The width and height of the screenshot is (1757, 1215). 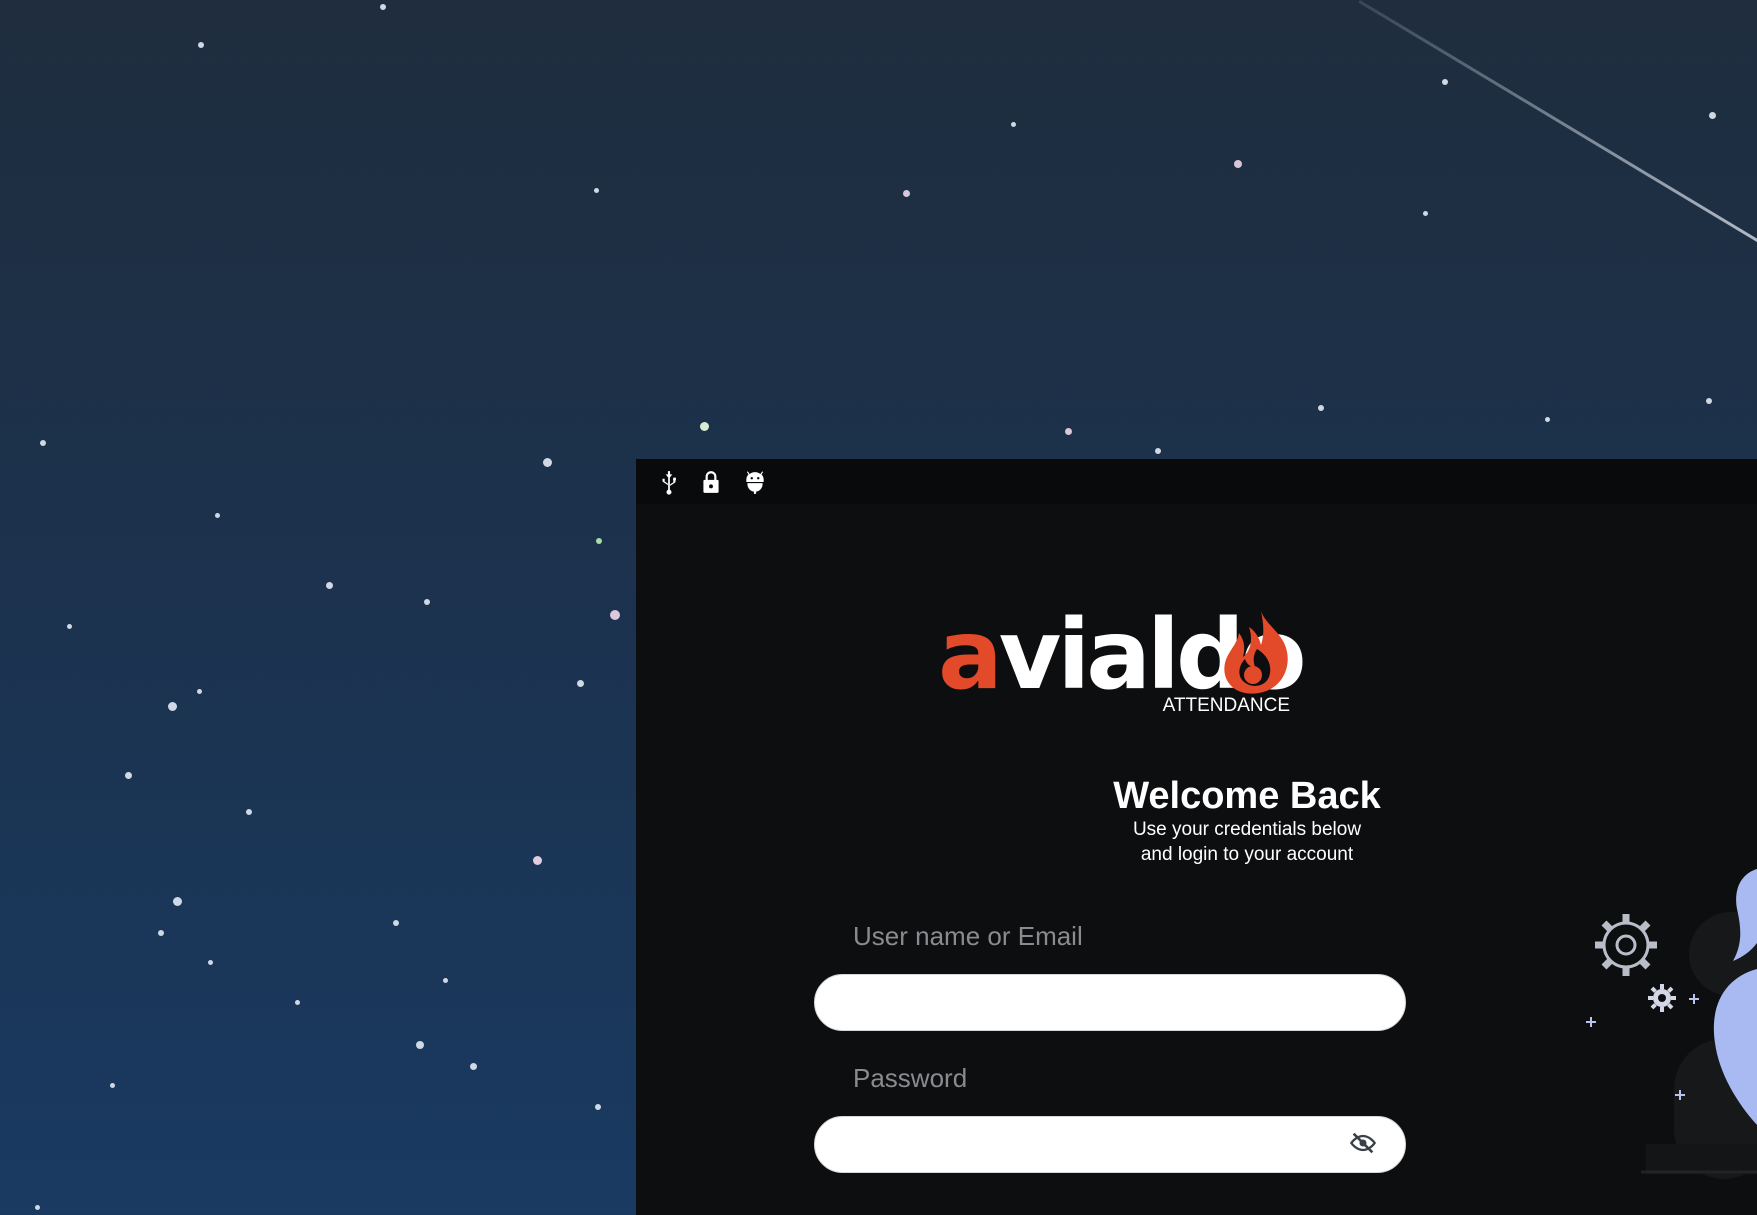 What do you see at coordinates (1110, 1002) in the screenshot?
I see `username-input` at bounding box center [1110, 1002].